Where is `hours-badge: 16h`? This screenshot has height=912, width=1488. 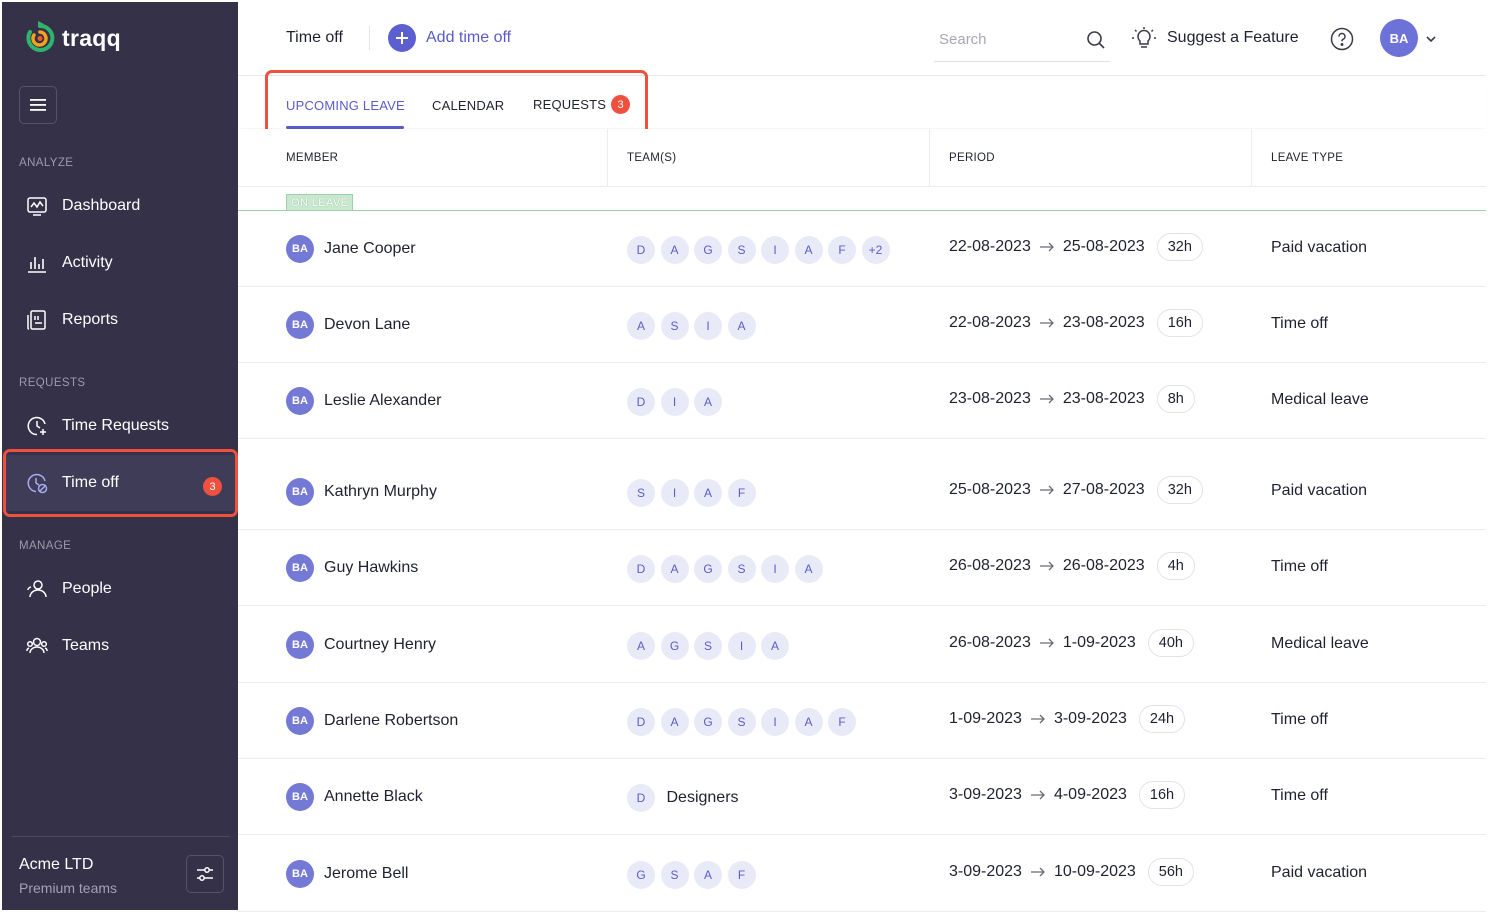 hours-badge: 16h is located at coordinates (1179, 323).